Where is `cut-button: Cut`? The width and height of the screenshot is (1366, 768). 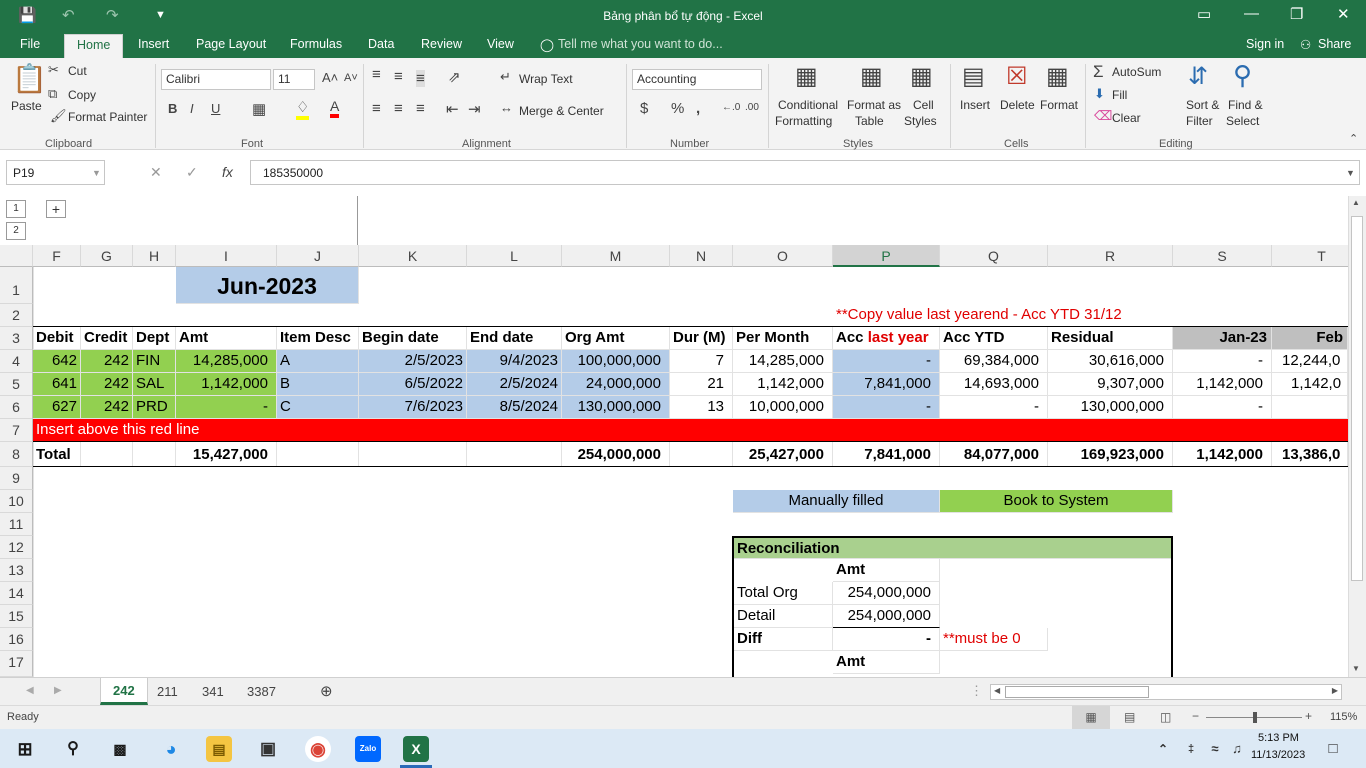
cut-button: Cut is located at coordinates (77, 71).